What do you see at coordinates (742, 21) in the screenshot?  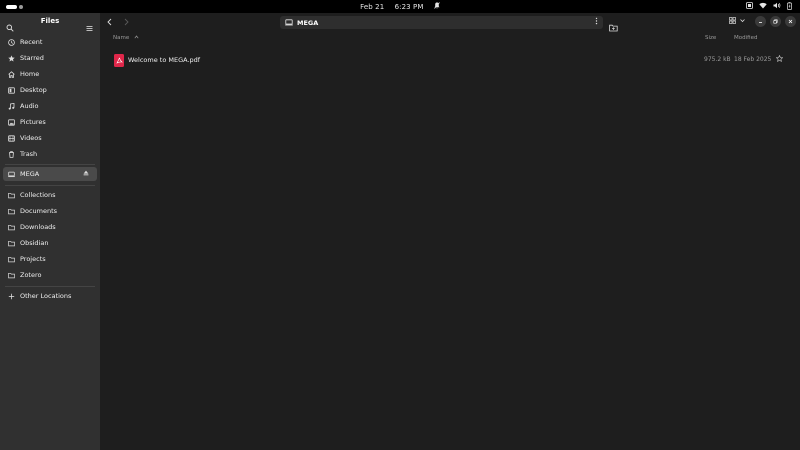 I see `chevron-down-icon` at bounding box center [742, 21].